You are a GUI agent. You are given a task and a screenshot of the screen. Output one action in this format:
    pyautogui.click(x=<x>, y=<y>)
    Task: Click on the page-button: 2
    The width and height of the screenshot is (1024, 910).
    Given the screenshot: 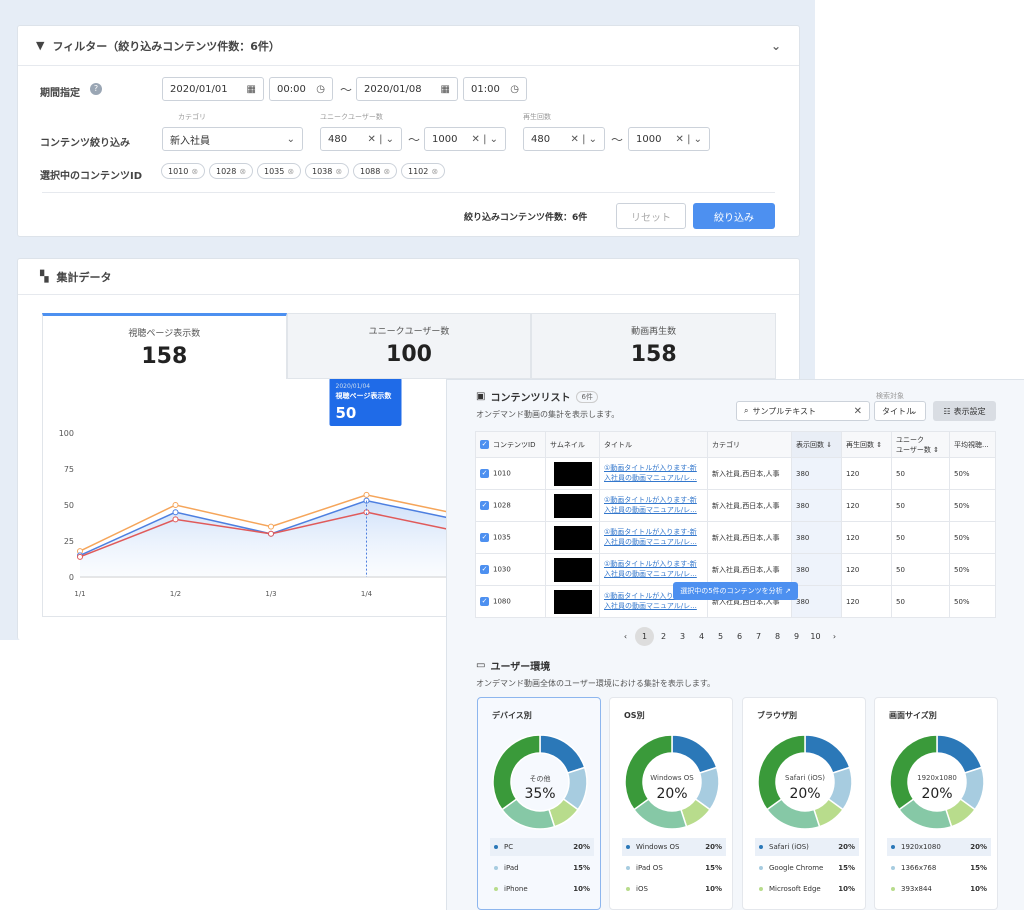 What is the action you would take?
    pyautogui.click(x=663, y=636)
    